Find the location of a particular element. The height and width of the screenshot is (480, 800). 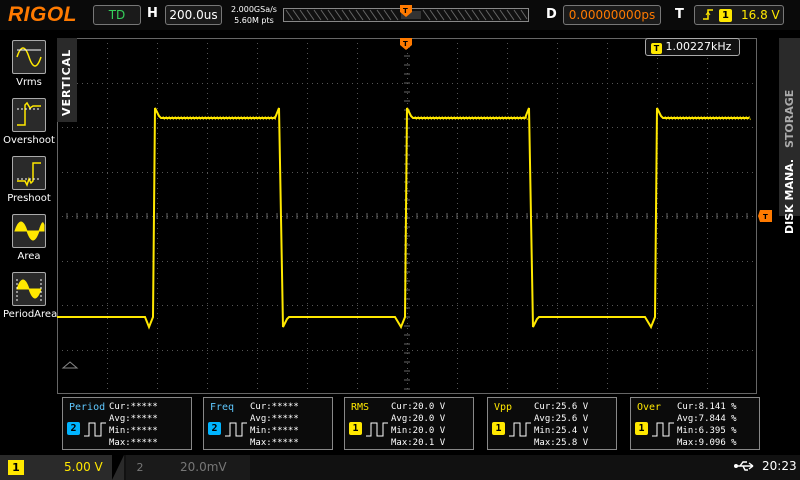

meas-item-label: Vrms is located at coordinates (29, 82).